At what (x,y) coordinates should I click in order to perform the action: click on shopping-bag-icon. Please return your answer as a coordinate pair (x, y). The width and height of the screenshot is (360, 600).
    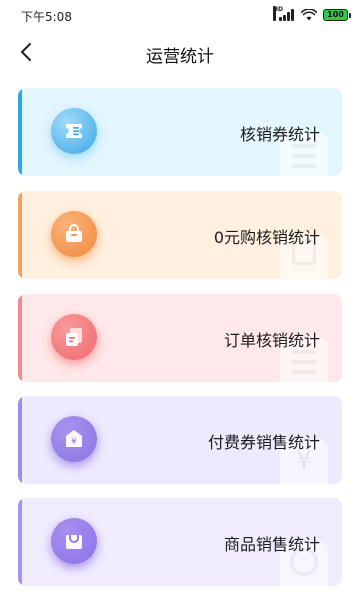
    Looking at the image, I should click on (74, 234).